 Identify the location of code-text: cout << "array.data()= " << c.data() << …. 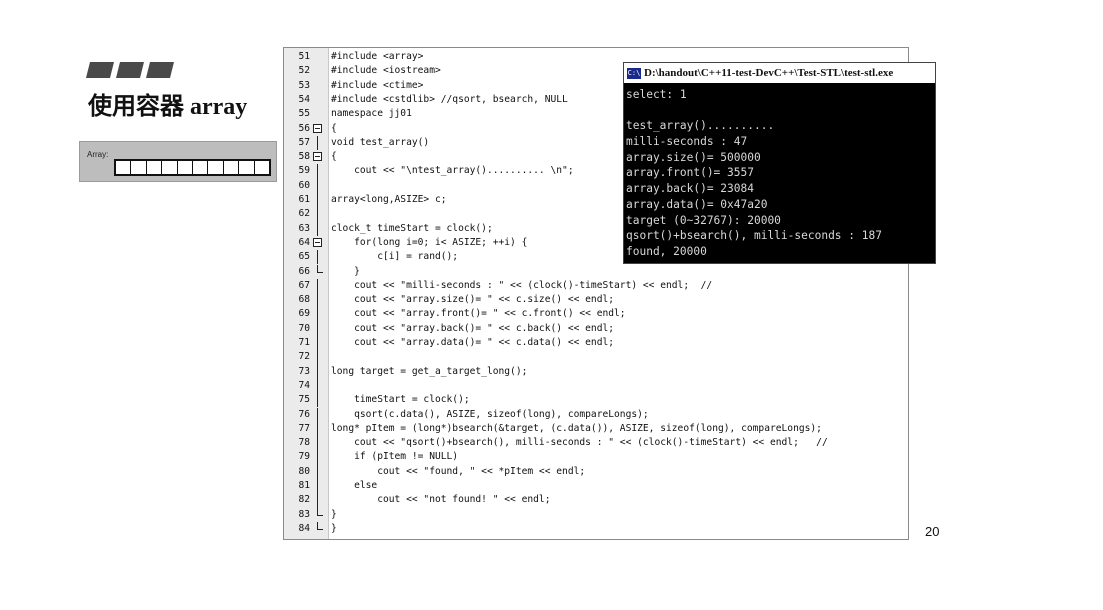
(473, 342).